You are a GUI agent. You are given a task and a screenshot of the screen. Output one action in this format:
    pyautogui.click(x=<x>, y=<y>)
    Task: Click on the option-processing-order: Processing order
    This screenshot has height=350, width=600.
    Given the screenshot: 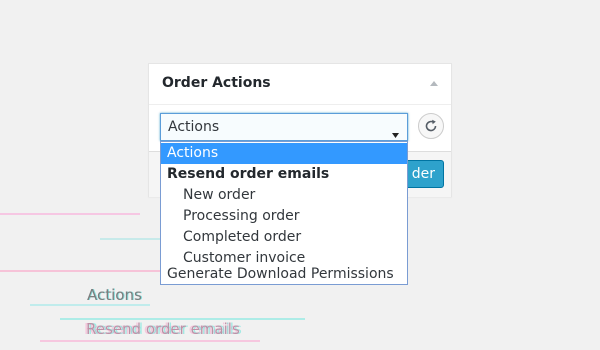 What is the action you would take?
    pyautogui.click(x=284, y=216)
    